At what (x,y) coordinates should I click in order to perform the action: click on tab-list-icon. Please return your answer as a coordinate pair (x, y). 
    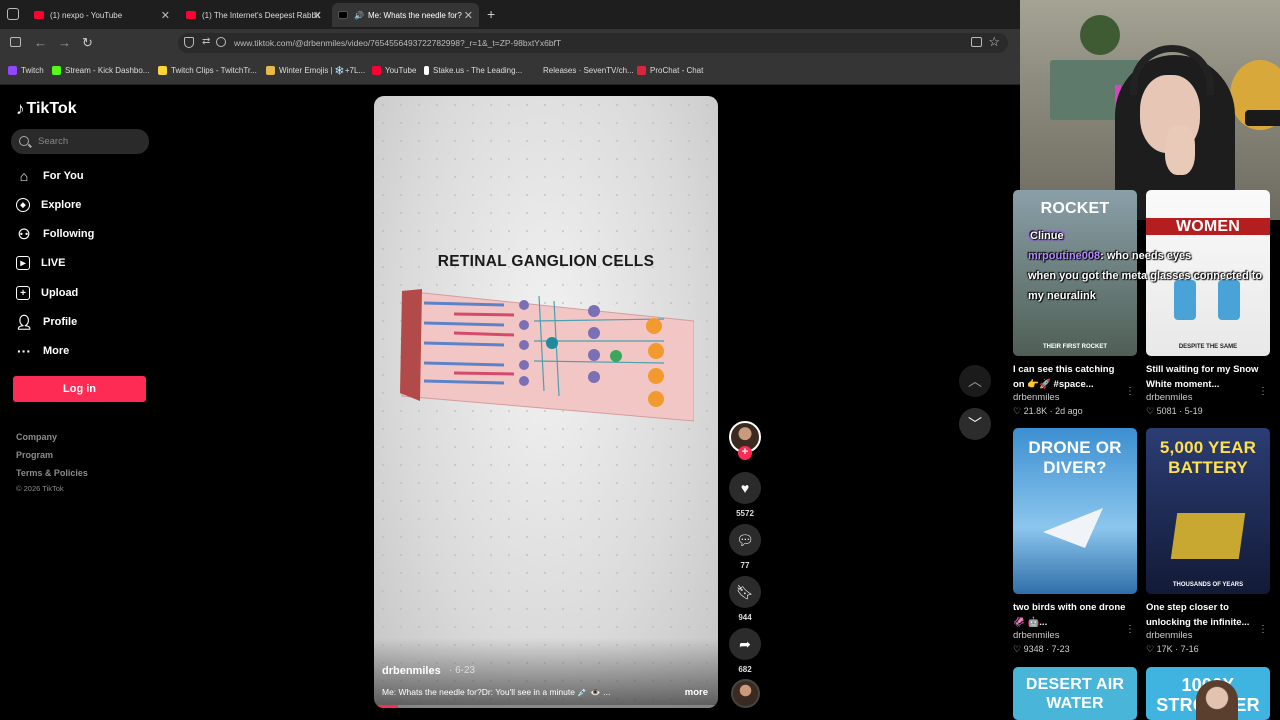
    Looking at the image, I should click on (13, 14).